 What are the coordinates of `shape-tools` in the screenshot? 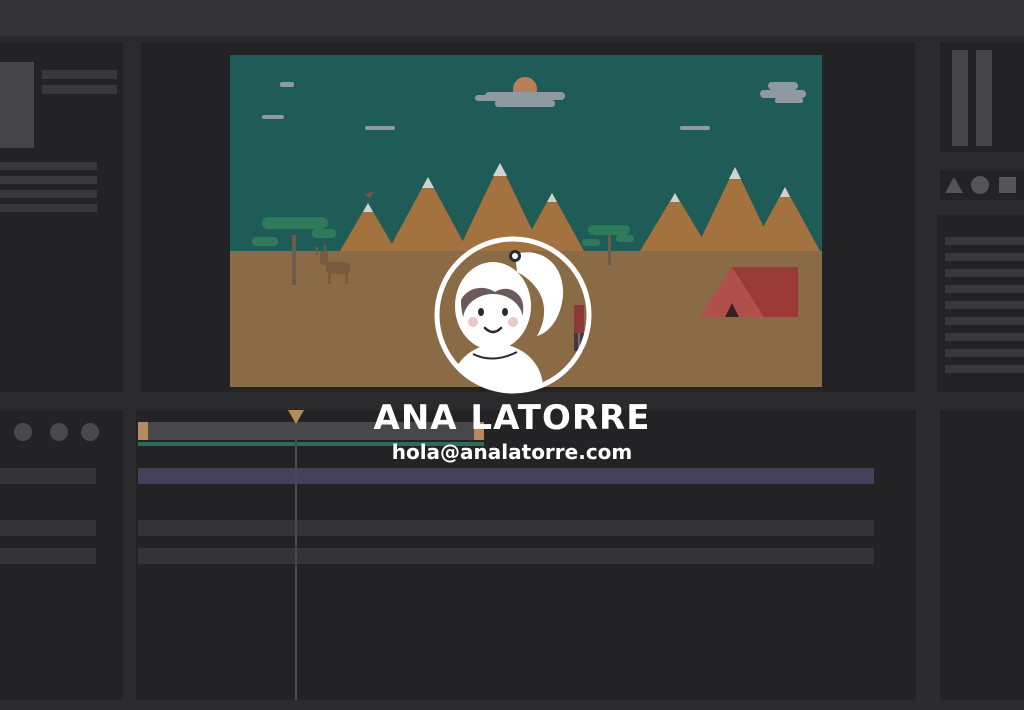 It's located at (982, 185).